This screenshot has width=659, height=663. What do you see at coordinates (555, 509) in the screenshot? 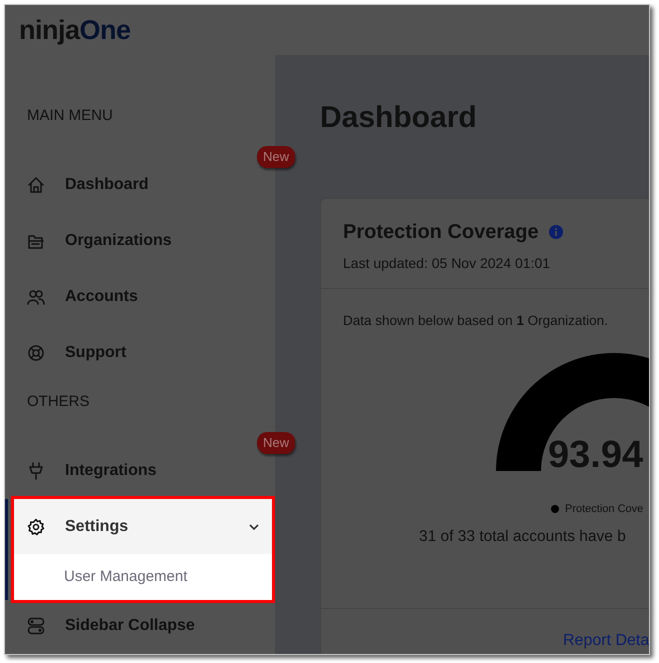
I see `legend-dot` at bounding box center [555, 509].